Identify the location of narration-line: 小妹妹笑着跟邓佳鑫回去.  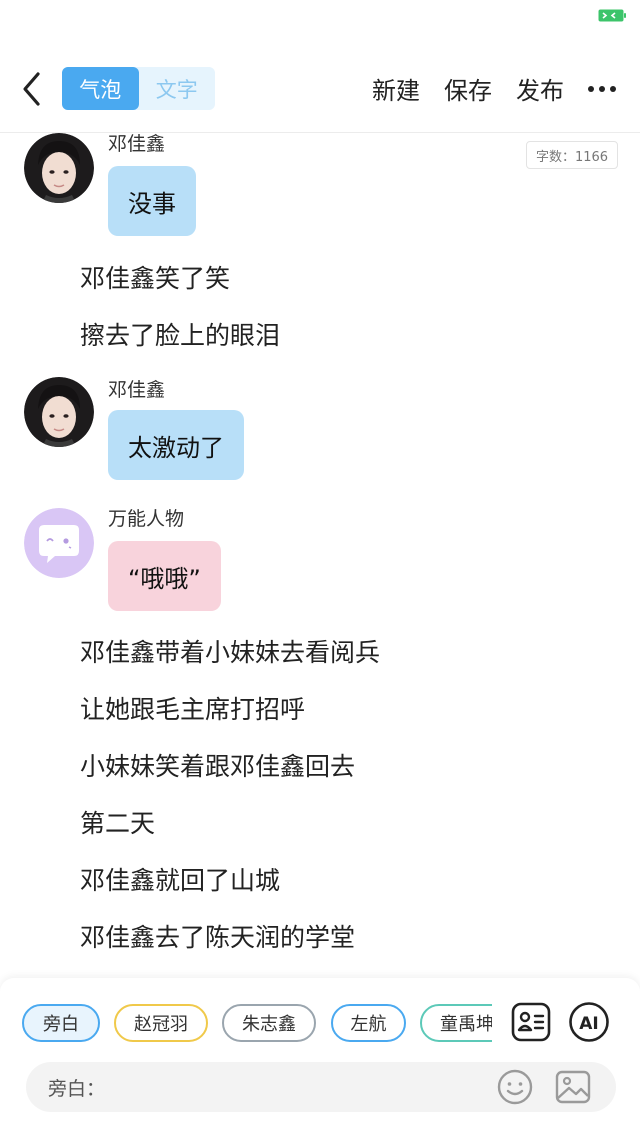
(217, 765).